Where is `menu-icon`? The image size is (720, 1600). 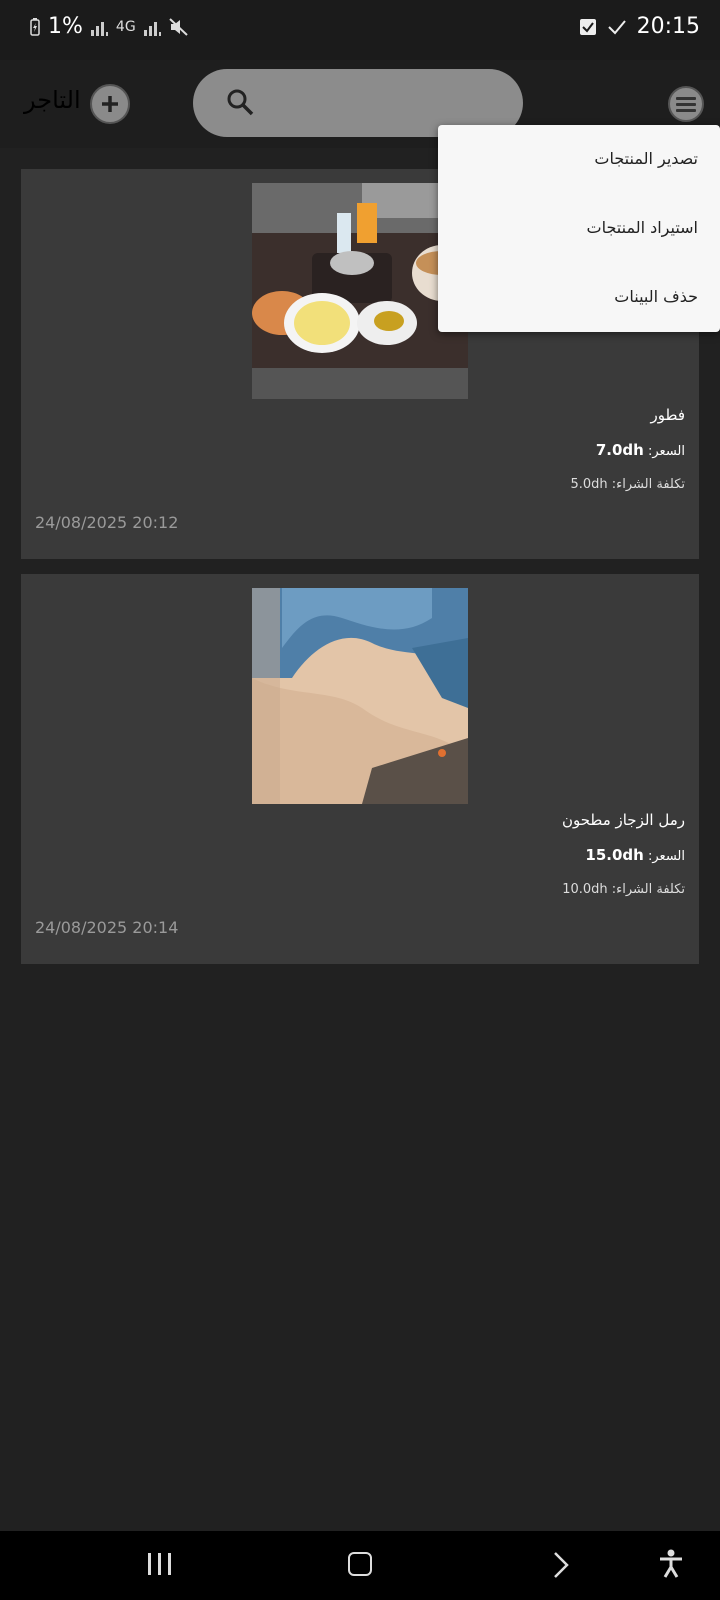 menu-icon is located at coordinates (686, 98).